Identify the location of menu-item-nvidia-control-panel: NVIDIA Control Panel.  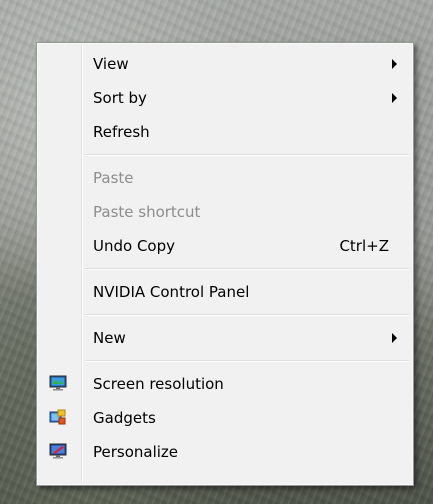
(225, 292).